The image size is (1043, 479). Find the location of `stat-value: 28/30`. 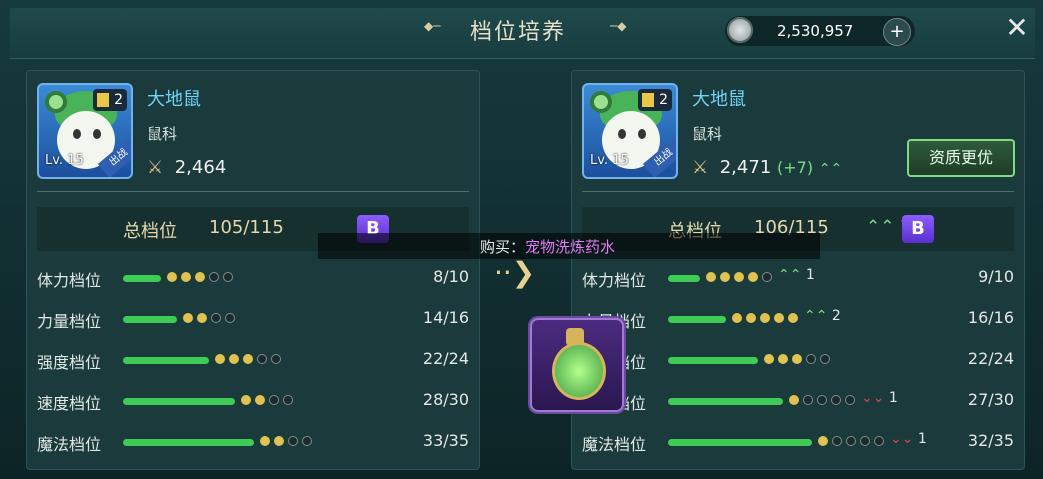

stat-value: 28/30 is located at coordinates (445, 399).